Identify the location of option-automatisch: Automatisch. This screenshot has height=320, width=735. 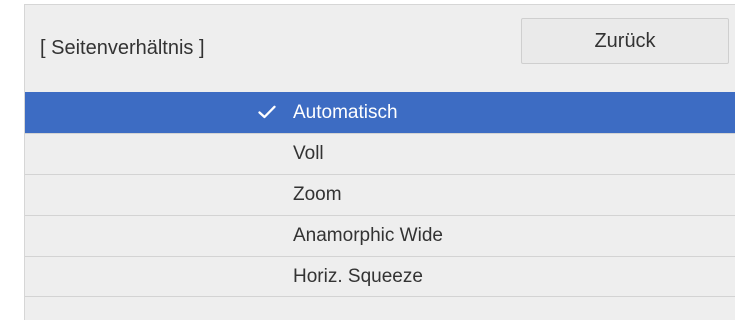
(380, 112).